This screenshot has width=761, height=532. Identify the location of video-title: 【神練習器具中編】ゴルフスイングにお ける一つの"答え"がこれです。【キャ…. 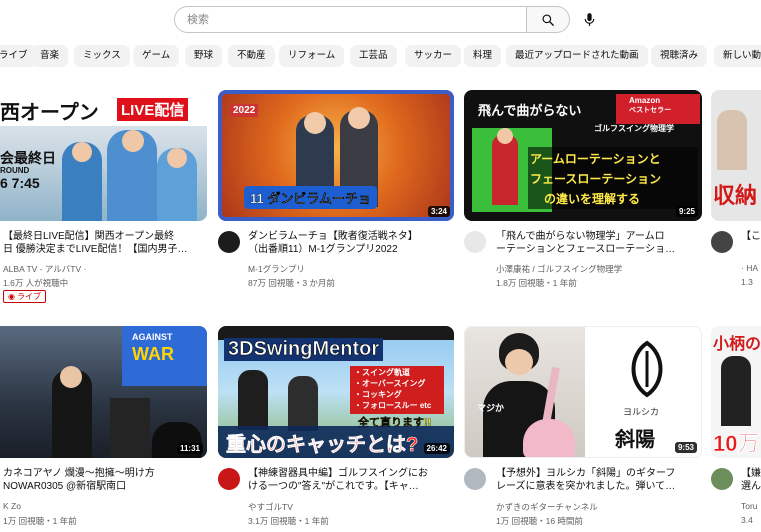
(351, 481).